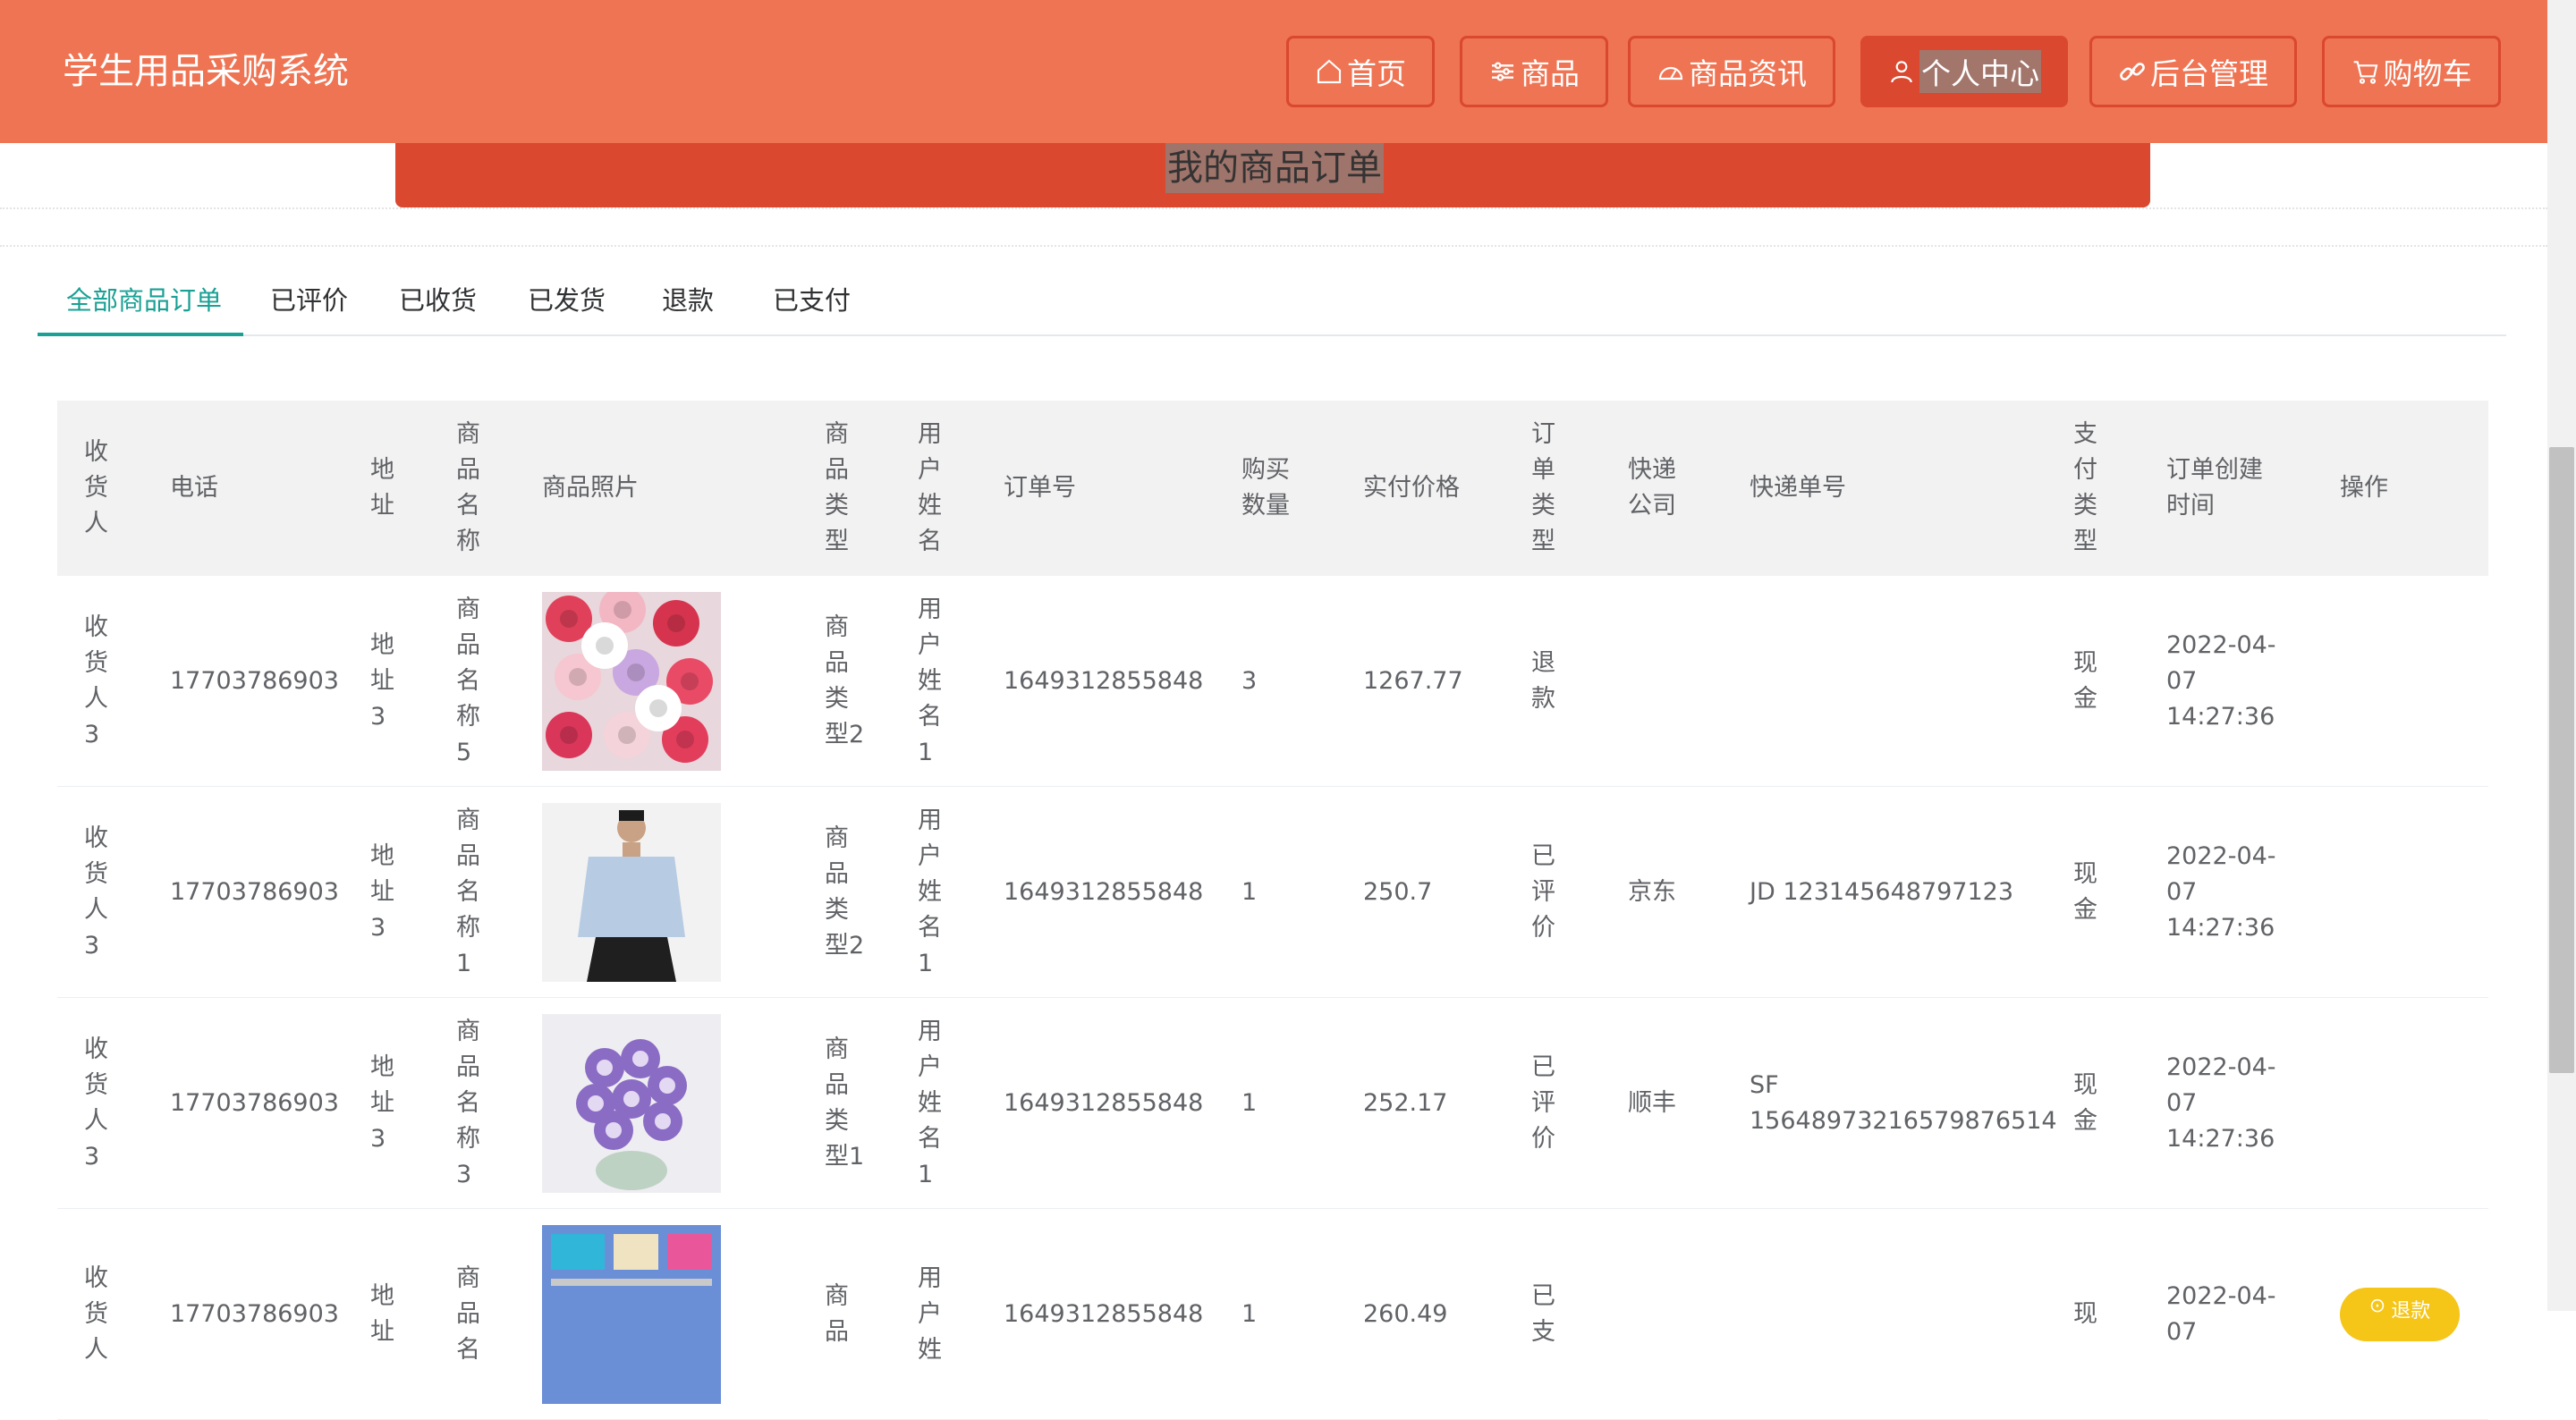 This screenshot has height=1420, width=2576. Describe the element at coordinates (837, 1314) in the screenshot. I see `cell-product-type: 商 品` at that location.